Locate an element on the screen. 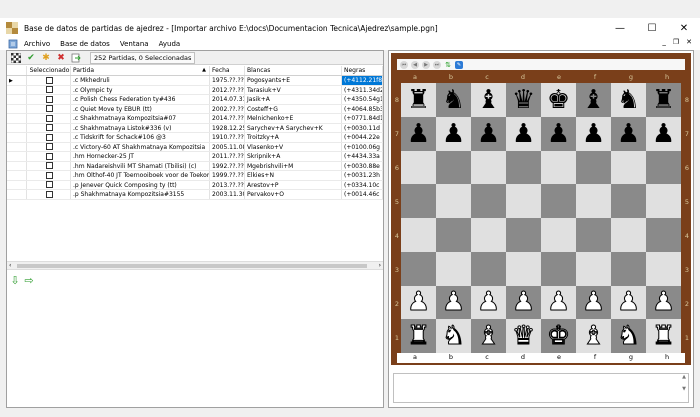  arrow-right-icon: ⇨ is located at coordinates (29, 280).